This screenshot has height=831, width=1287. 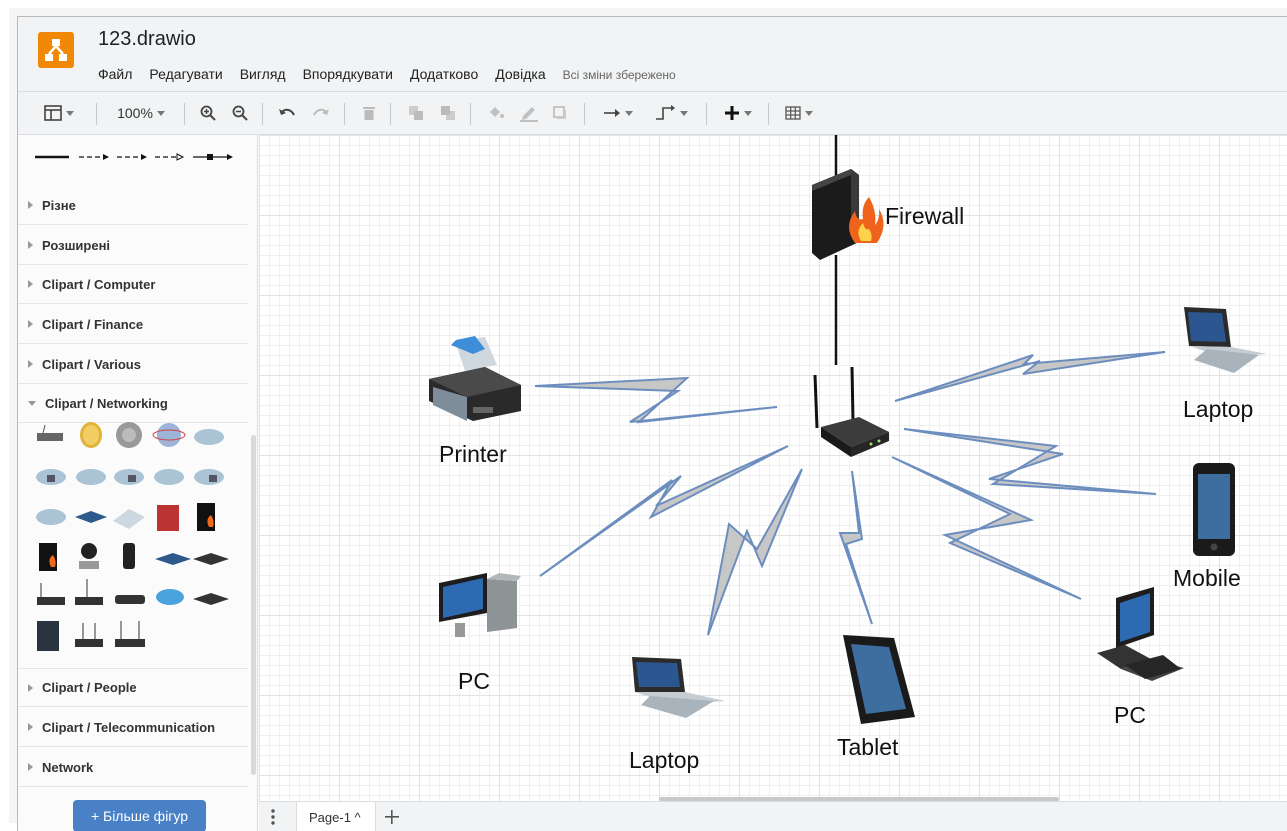 What do you see at coordinates (141, 113) in the screenshot?
I see `zoom-dropdown: 100%` at bounding box center [141, 113].